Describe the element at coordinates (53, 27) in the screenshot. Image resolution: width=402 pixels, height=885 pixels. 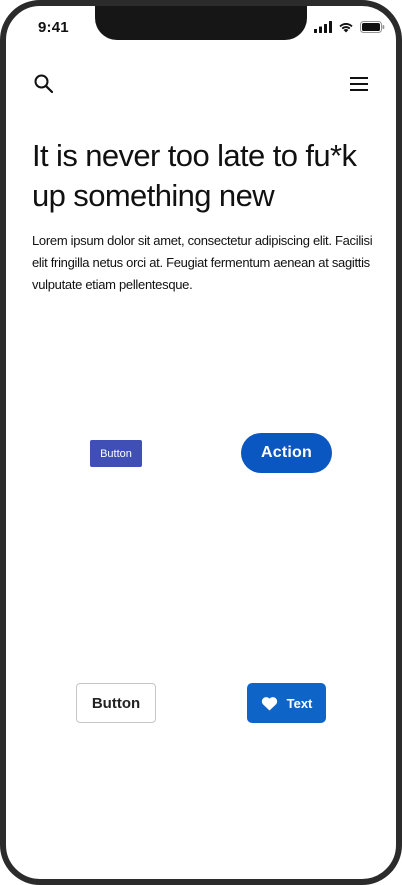
I see `status-time: 9:41` at that location.